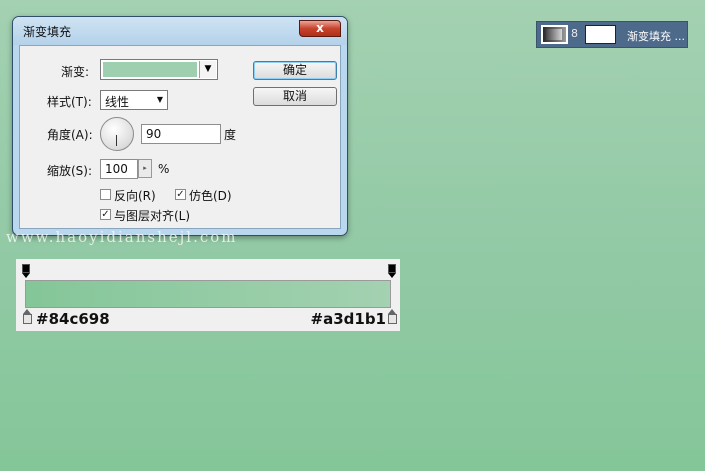 Image resolution: width=705 pixels, height=471 pixels. Describe the element at coordinates (134, 100) in the screenshot. I see `style-select: 线性 ▼` at that location.